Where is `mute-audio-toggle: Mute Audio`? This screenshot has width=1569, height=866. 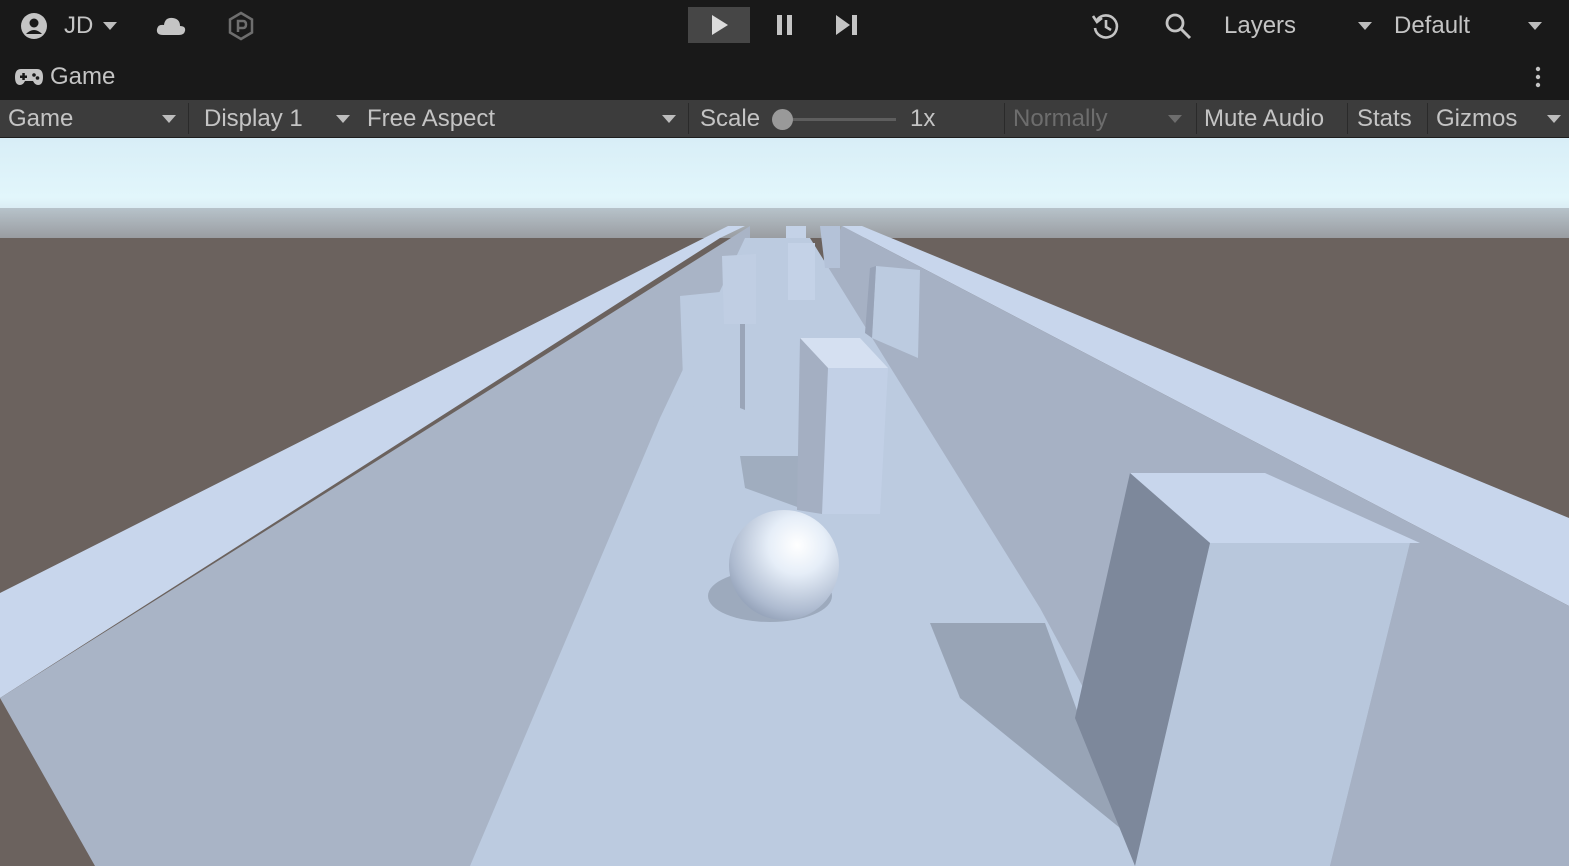 mute-audio-toggle: Mute Audio is located at coordinates (1270, 118).